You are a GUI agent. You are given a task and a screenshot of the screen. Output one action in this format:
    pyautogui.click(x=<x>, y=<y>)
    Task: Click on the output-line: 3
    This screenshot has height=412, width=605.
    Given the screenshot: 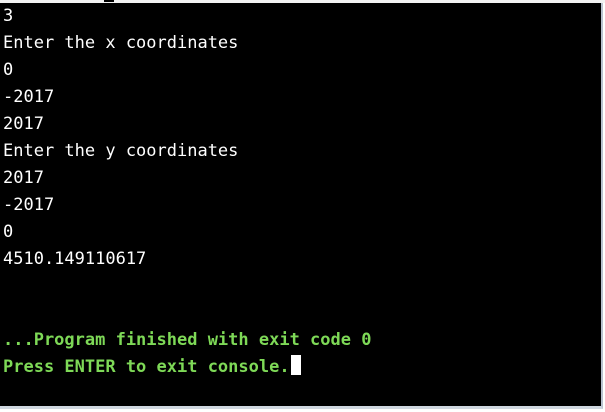 What is the action you would take?
    pyautogui.click(x=8, y=16)
    